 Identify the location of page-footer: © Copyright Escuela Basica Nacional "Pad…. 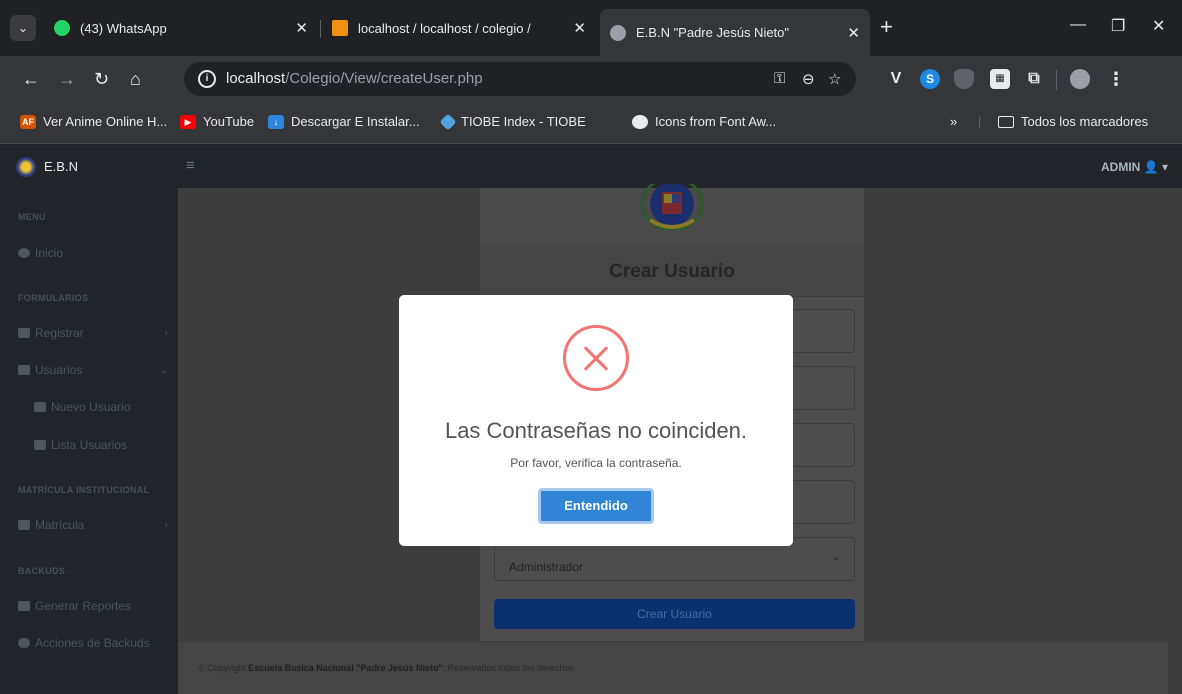
(673, 668).